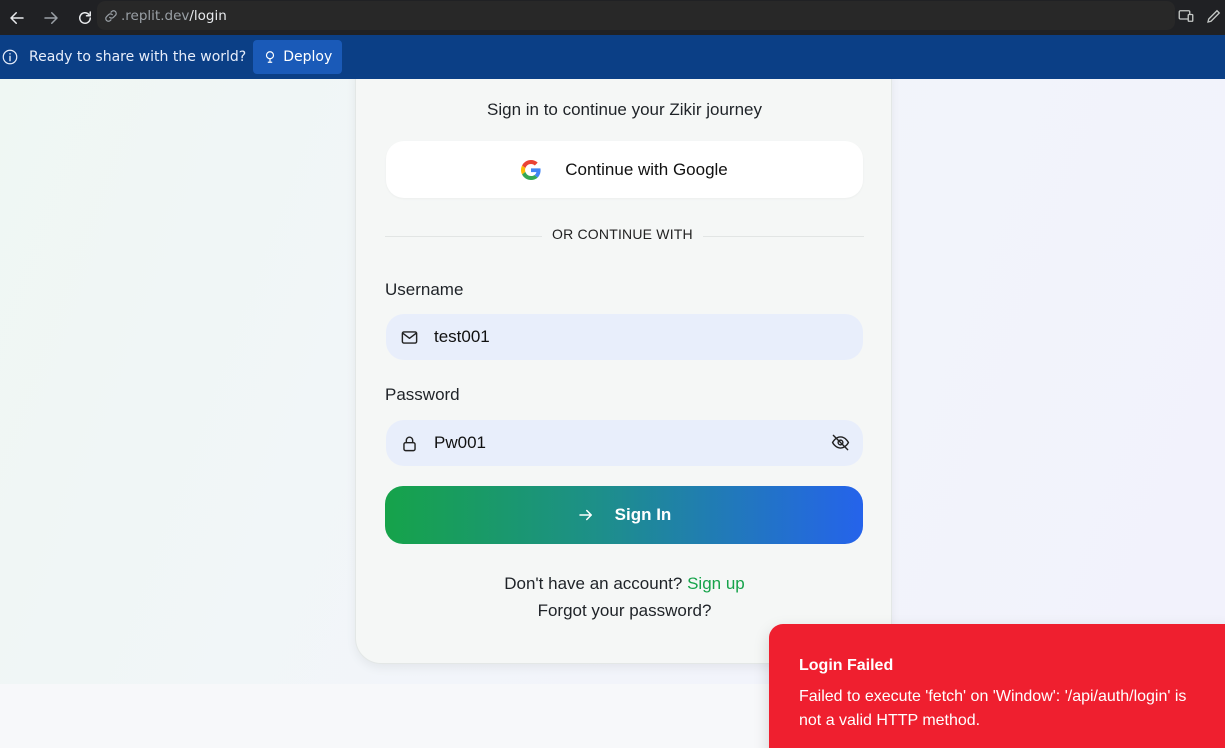  Describe the element at coordinates (1214, 16) in the screenshot. I see `pen-icon` at that location.